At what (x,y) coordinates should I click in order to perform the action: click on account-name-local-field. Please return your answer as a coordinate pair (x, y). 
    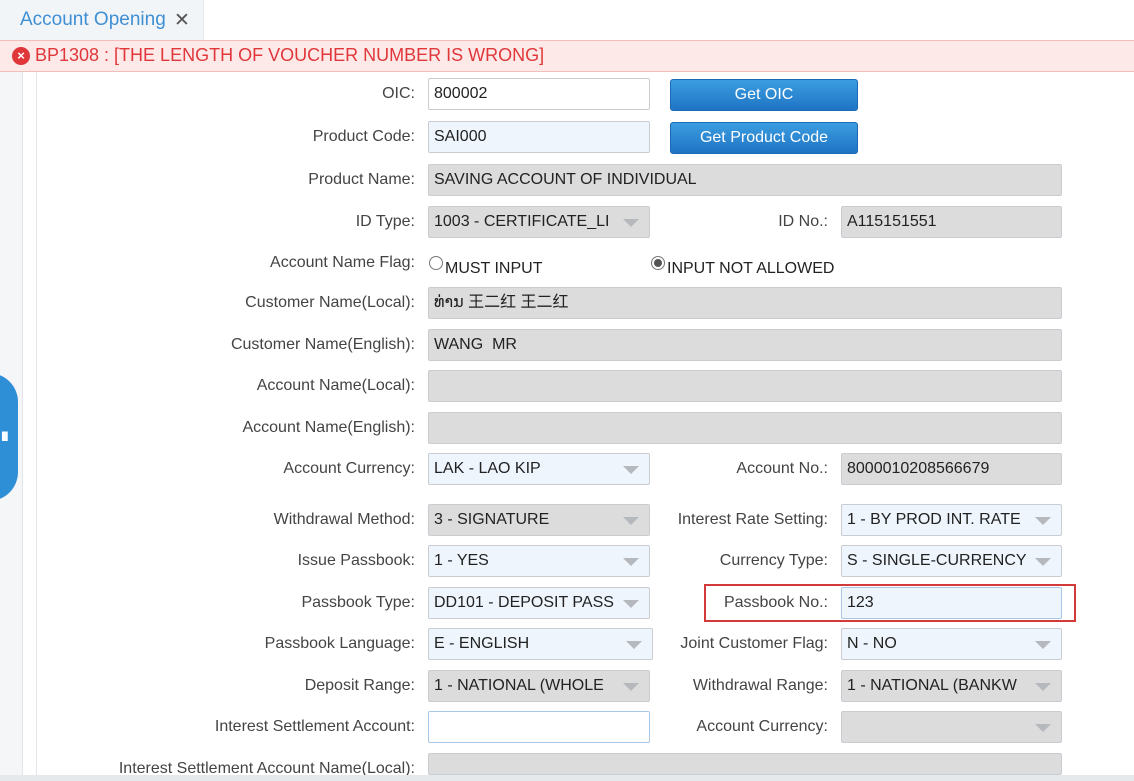
    Looking at the image, I should click on (745, 386).